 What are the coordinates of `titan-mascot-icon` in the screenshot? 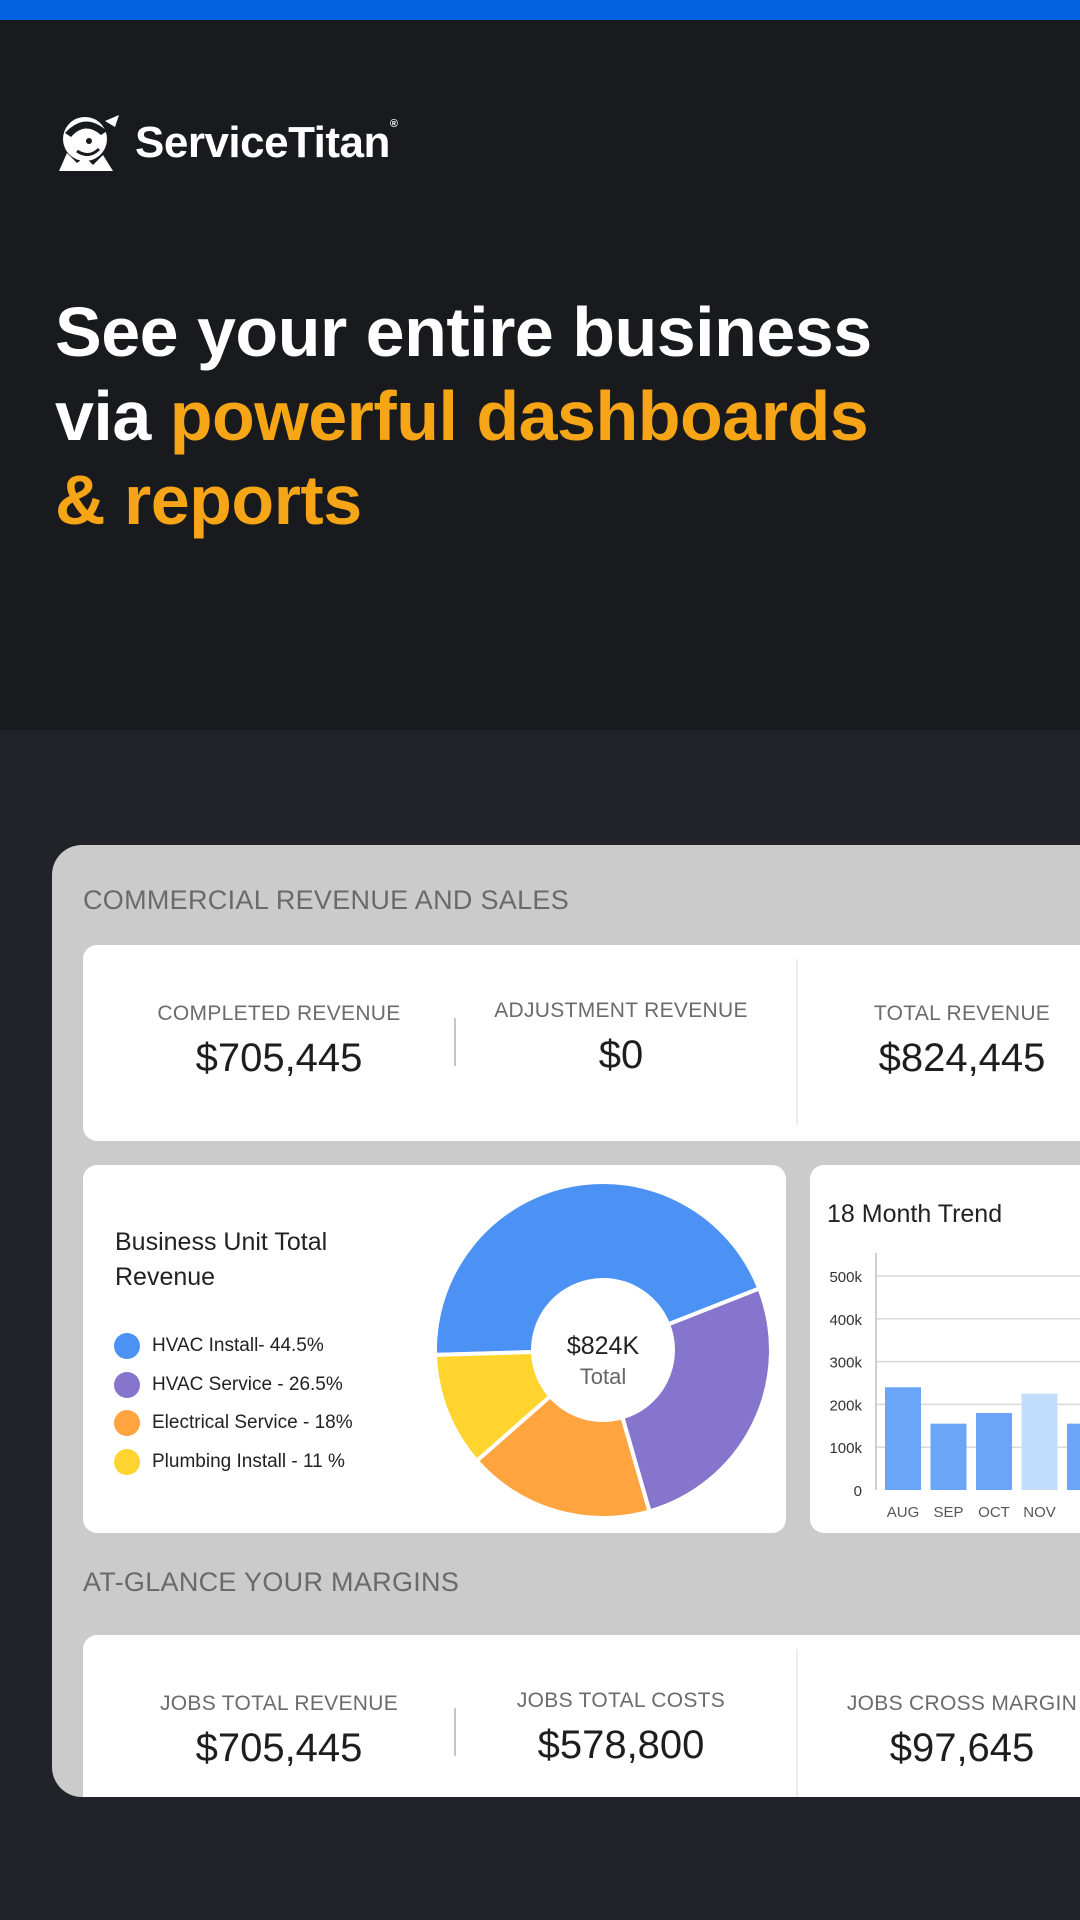 It's located at (89, 143).